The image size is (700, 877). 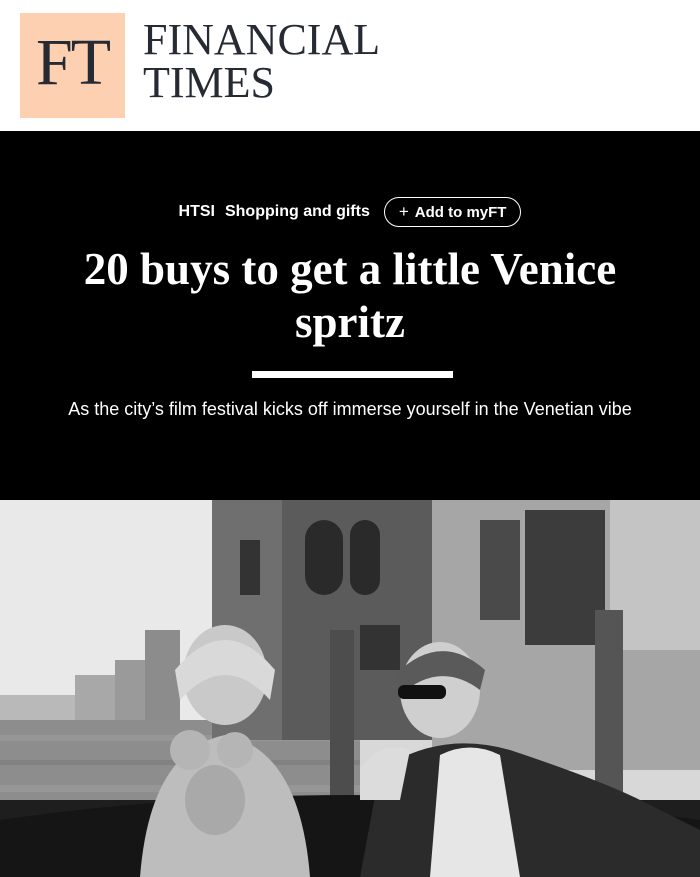 I want to click on masthead: FT FINANCIAL TIMES, so click(x=350, y=65).